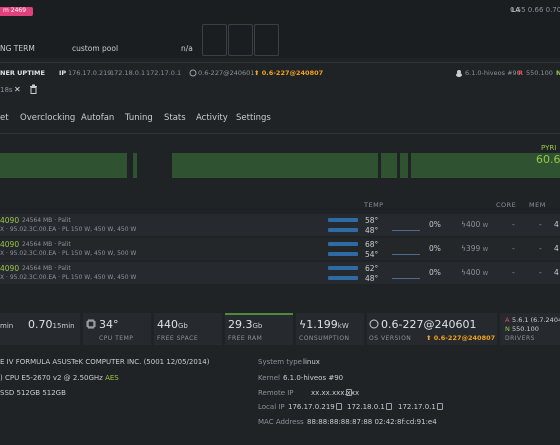  Describe the element at coordinates (175, 118) in the screenshot. I see `tab-stats: Stats` at that location.